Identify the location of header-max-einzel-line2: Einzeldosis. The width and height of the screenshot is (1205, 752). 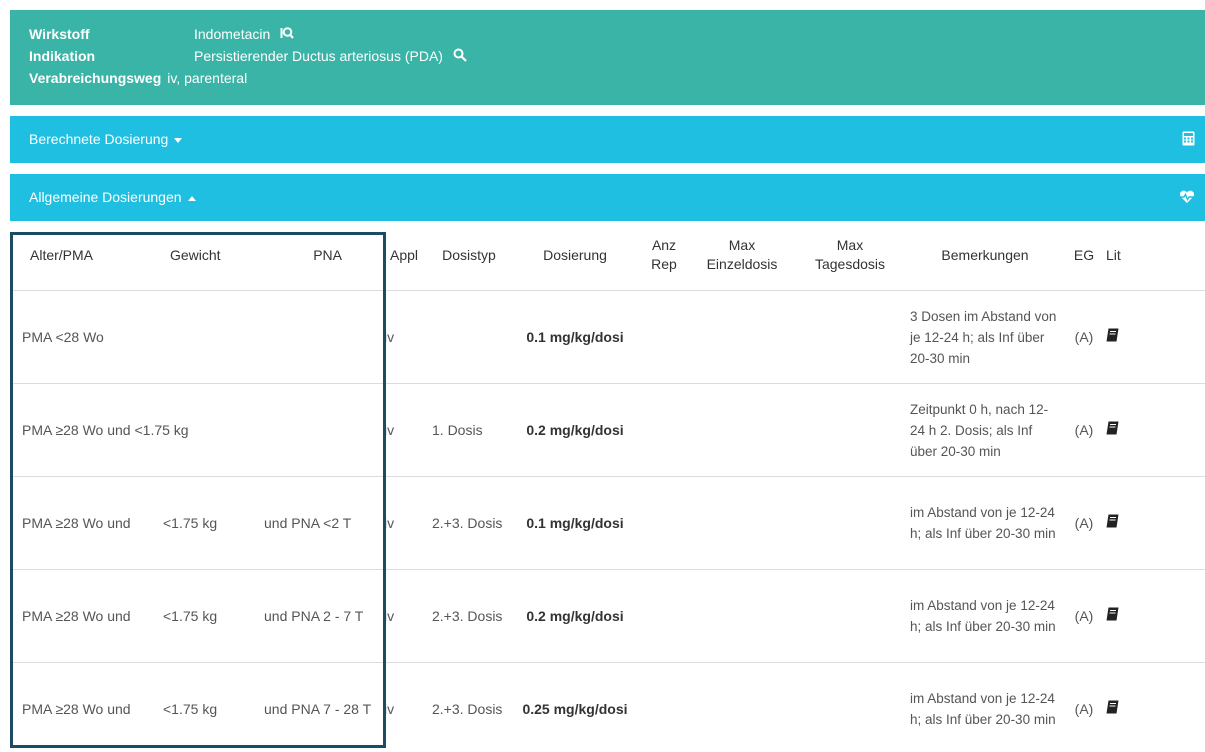
(742, 264).